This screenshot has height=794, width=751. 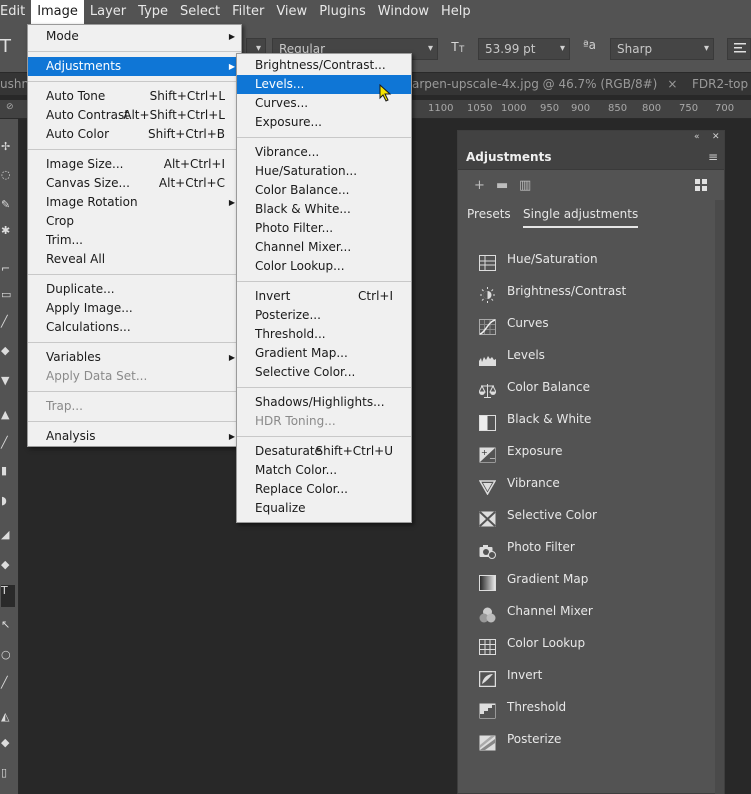 What do you see at coordinates (134, 134) in the screenshot?
I see `menu-item-auto-color: Auto Color Shift+Ctrl+B` at bounding box center [134, 134].